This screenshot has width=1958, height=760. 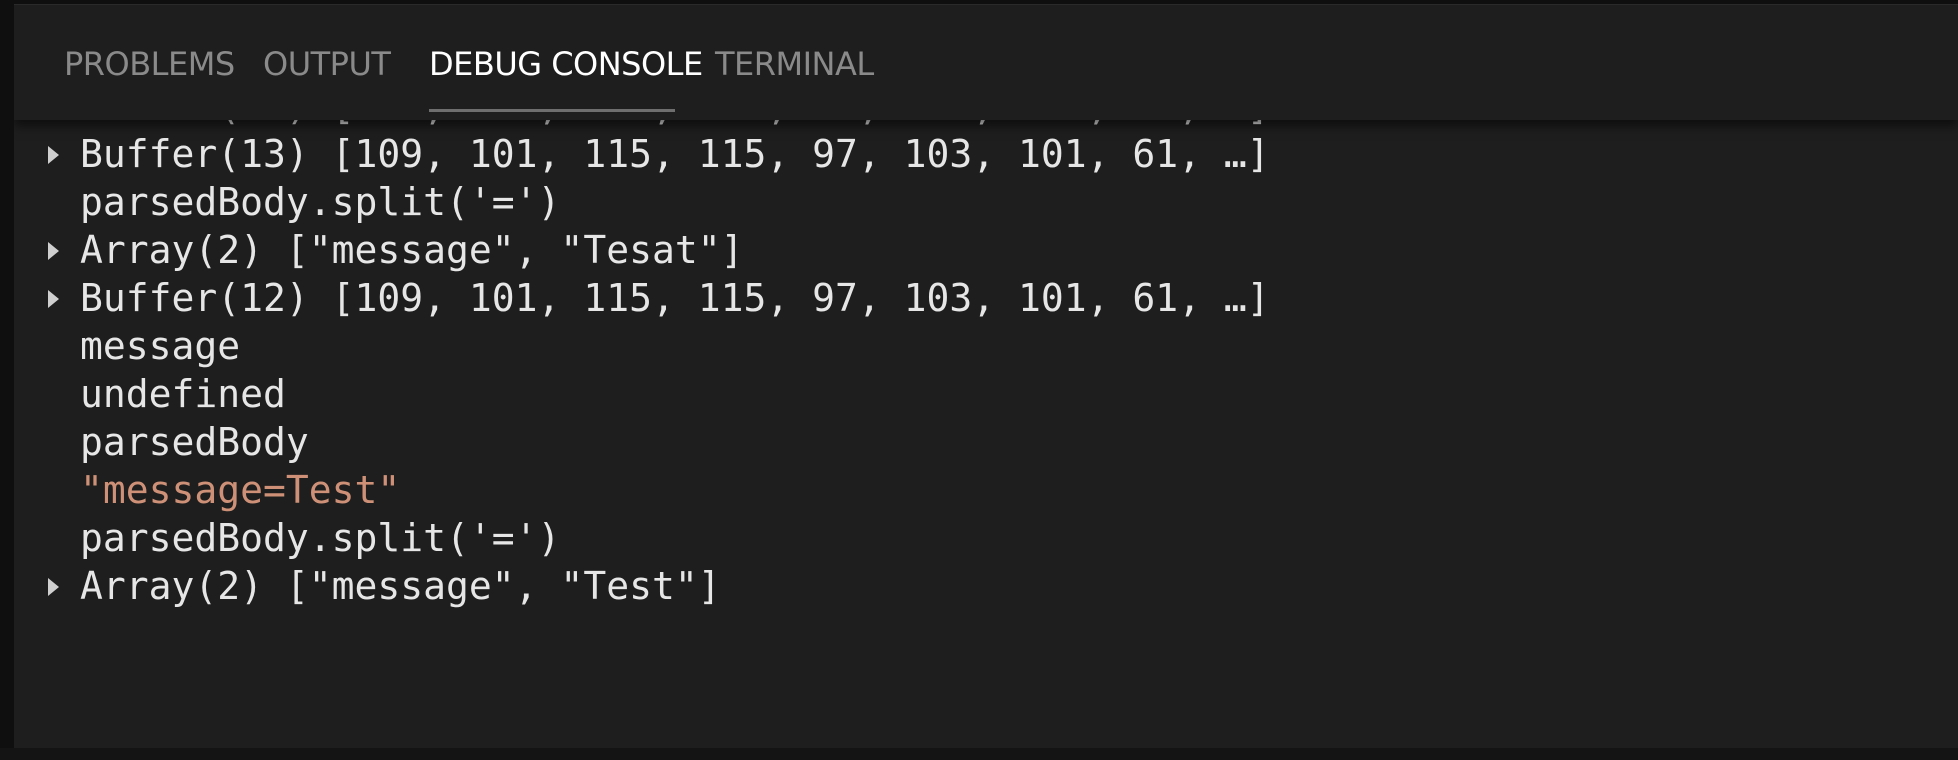 What do you see at coordinates (194, 442) in the screenshot?
I see `console-line-text: parsedBody` at bounding box center [194, 442].